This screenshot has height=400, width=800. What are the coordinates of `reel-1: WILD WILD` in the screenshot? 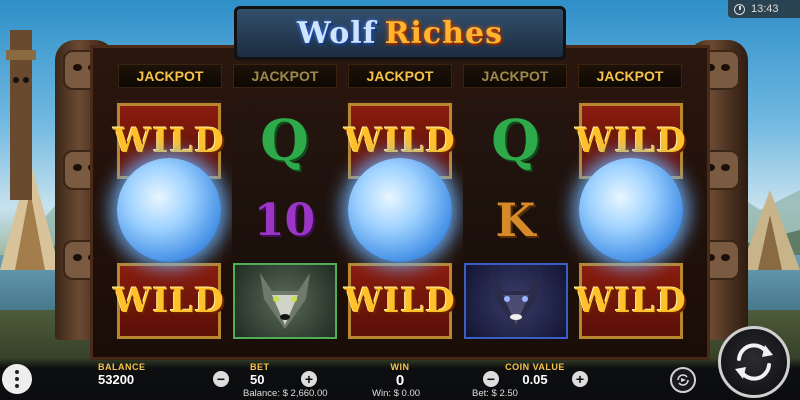 It's located at (168, 220).